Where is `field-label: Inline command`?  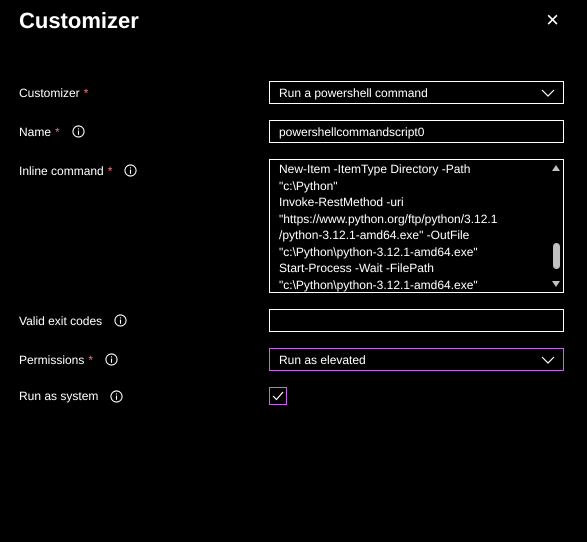 field-label: Inline command is located at coordinates (61, 171).